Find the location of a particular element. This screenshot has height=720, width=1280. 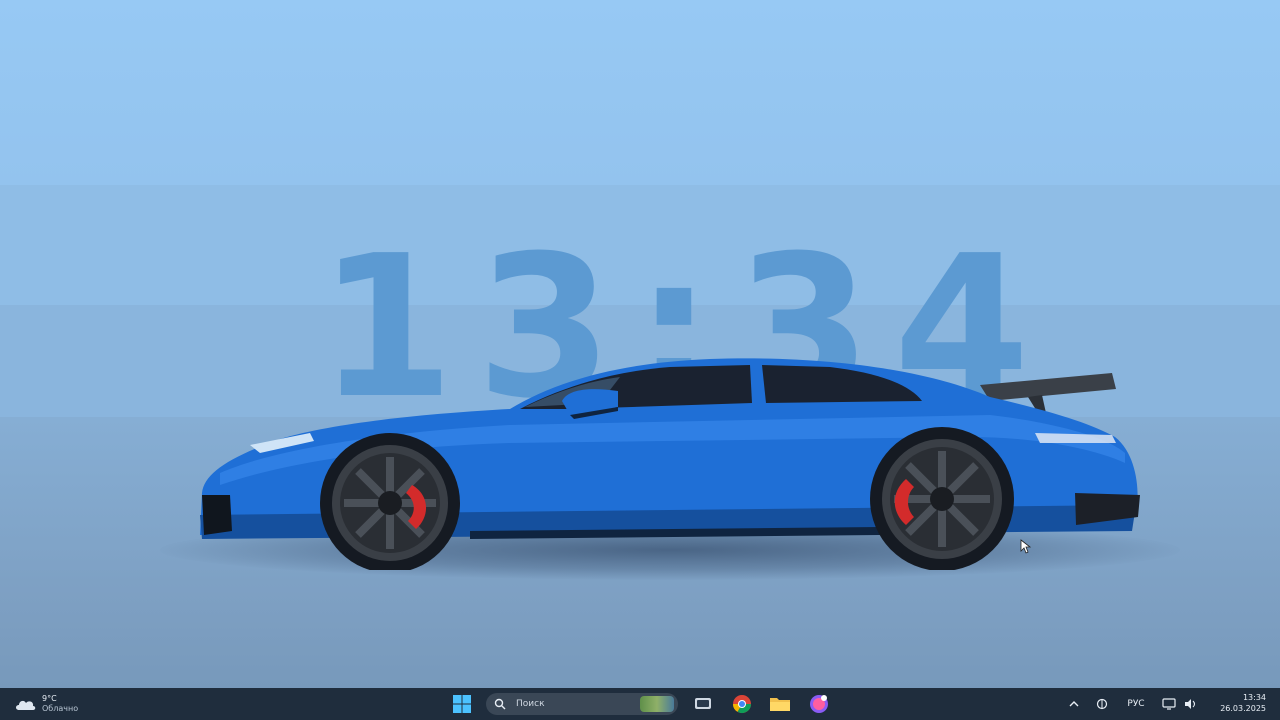

start-button is located at coordinates (462, 704).